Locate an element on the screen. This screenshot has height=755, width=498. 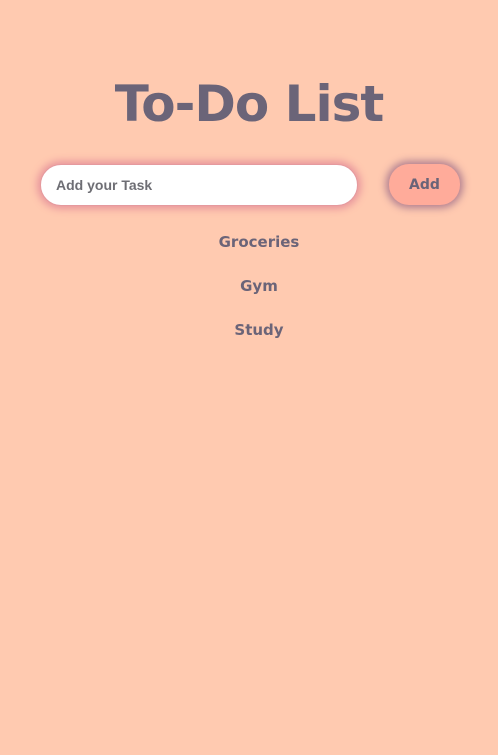
task-item-study: Study is located at coordinates (249, 340).